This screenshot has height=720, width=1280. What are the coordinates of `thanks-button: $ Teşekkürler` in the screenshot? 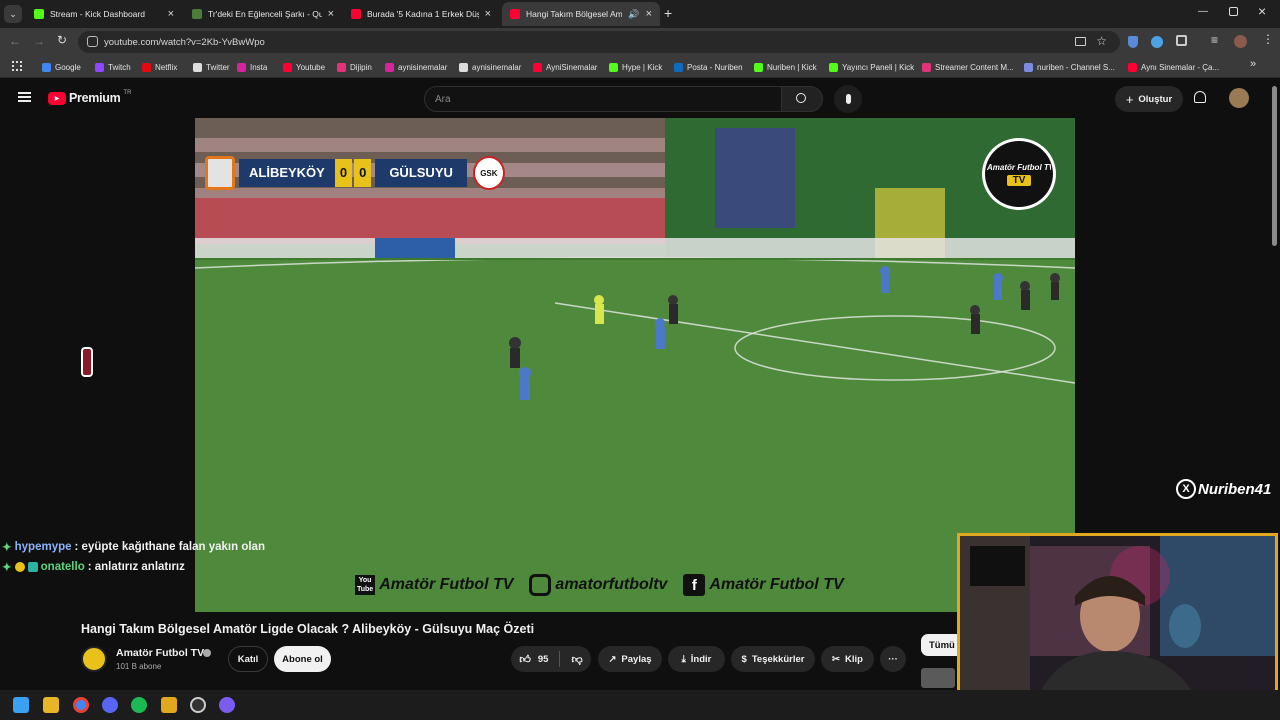 It's located at (773, 659).